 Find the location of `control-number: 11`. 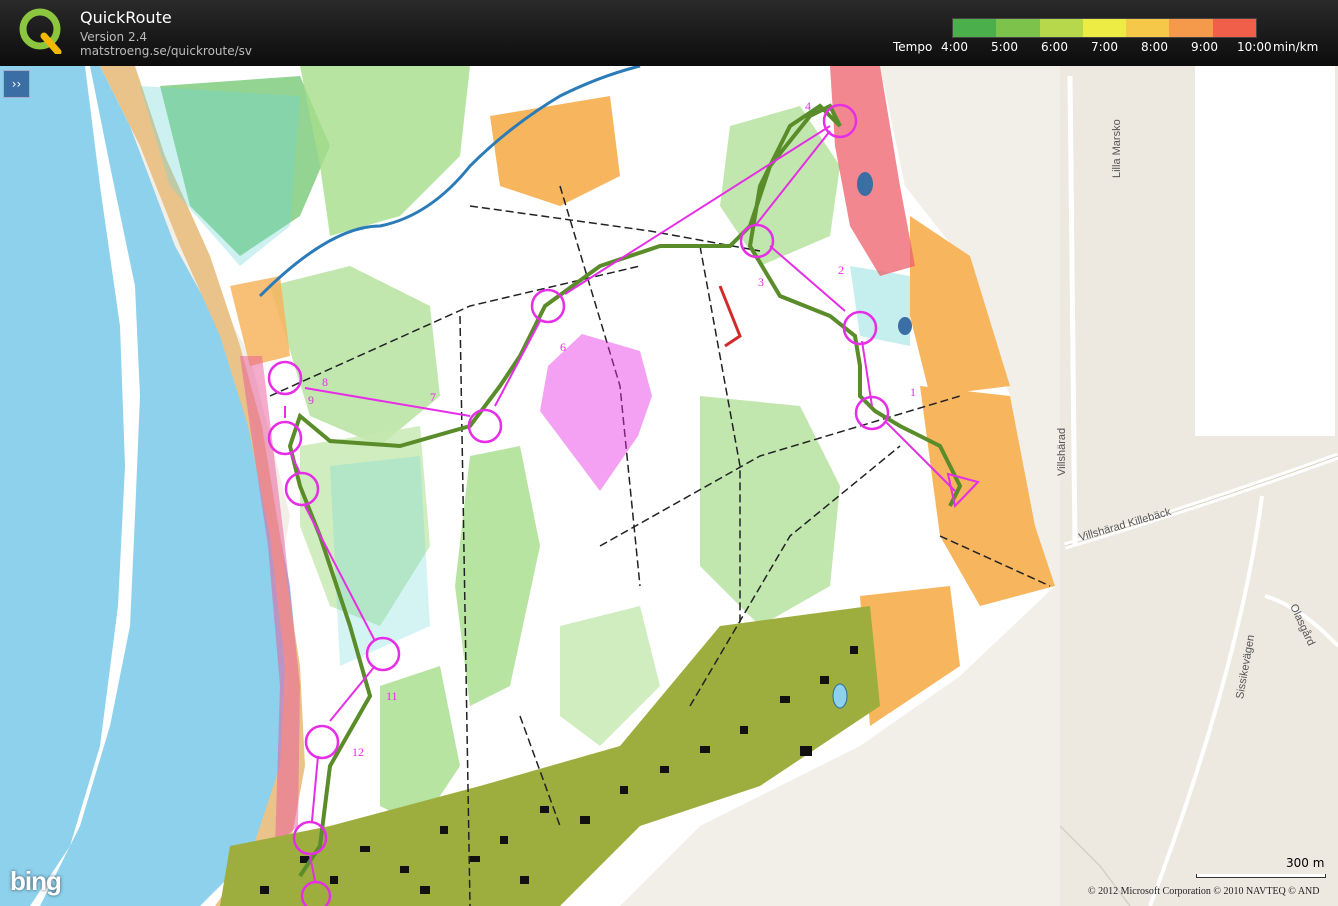

control-number: 11 is located at coordinates (392, 696).